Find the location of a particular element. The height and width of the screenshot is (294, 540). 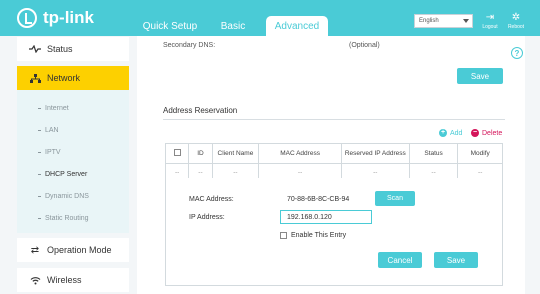

submenu-item-internet: Internet is located at coordinates (53, 108).